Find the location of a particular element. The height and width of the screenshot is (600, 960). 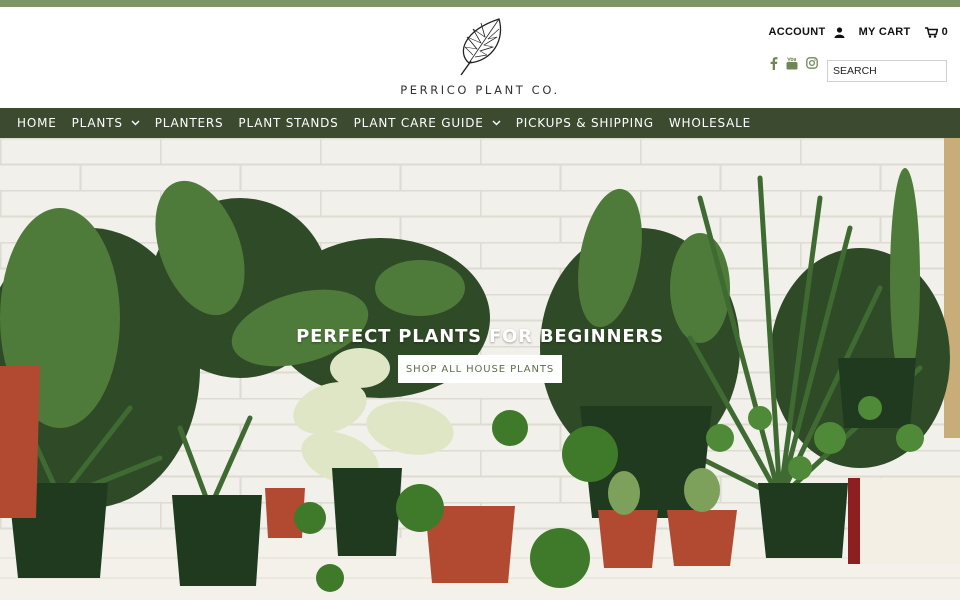

nav-item-home: HOME is located at coordinates (37, 123).